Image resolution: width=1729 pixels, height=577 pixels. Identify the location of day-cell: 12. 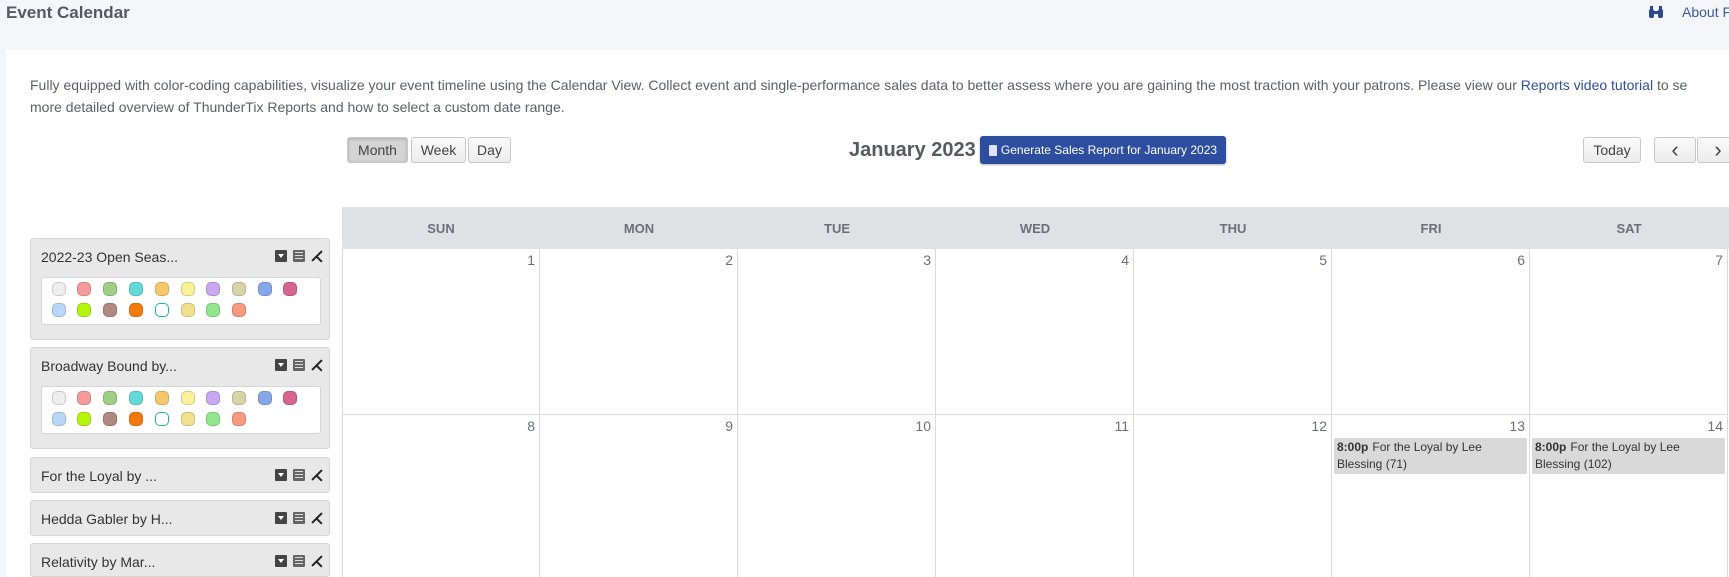
(1233, 496).